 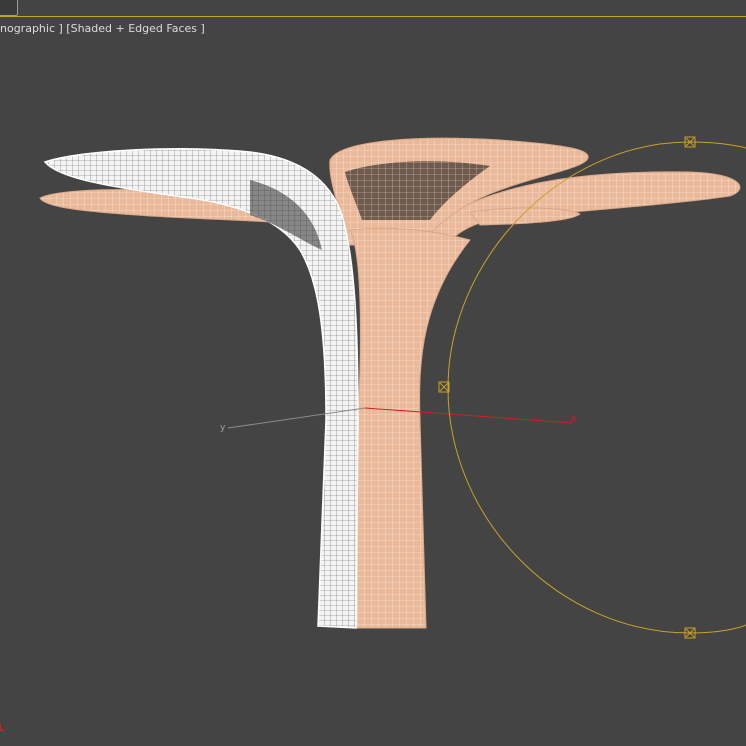 I want to click on world-axis-indicator, so click(x=2, y=727).